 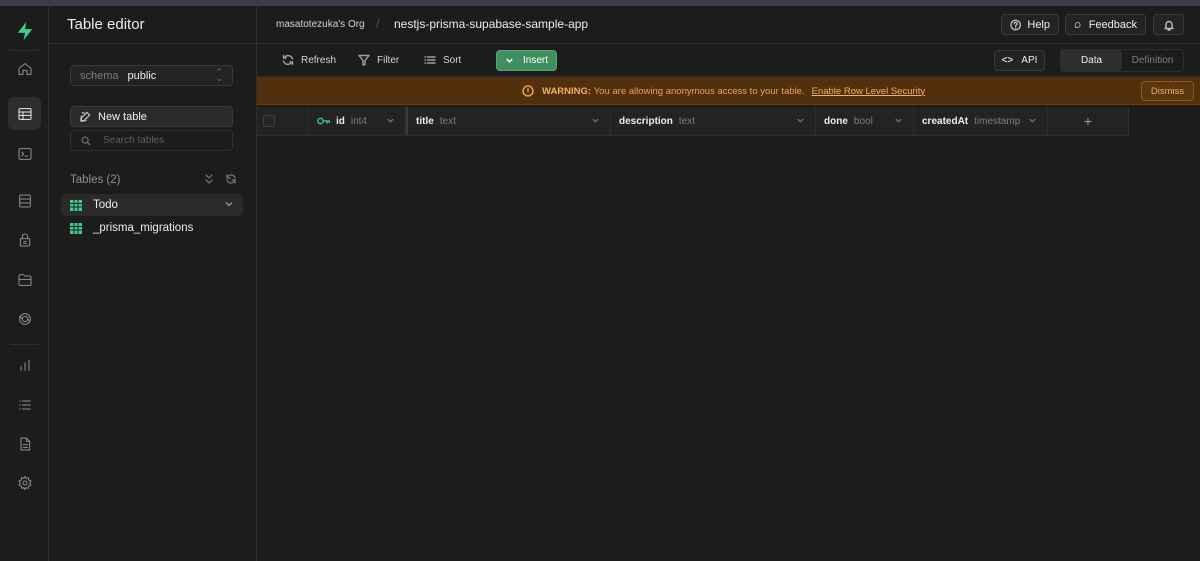 What do you see at coordinates (24, 318) in the screenshot?
I see `realtime-icon` at bounding box center [24, 318].